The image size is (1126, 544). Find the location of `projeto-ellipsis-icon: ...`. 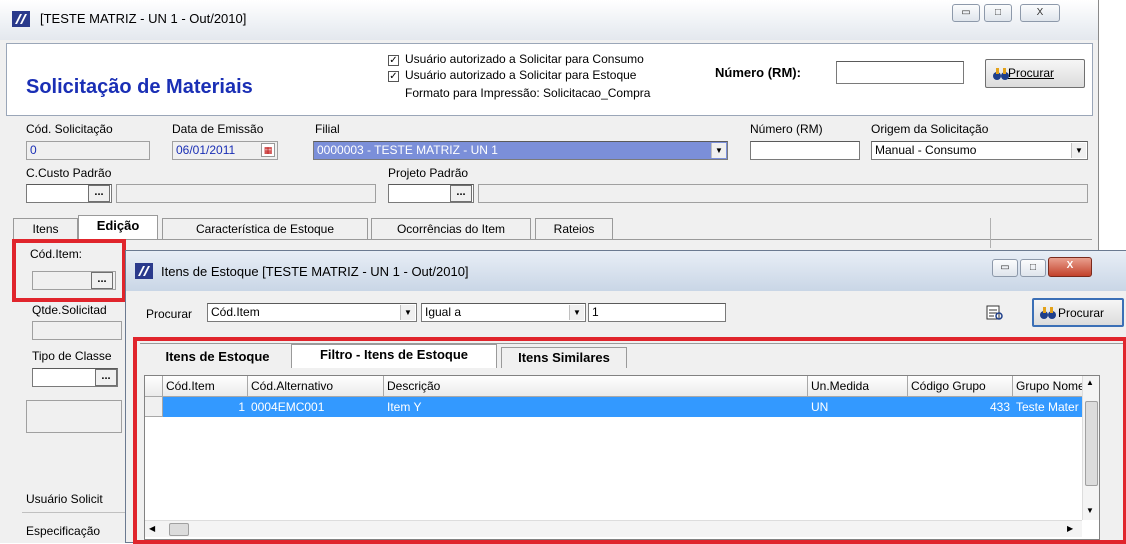

projeto-ellipsis-icon: ... is located at coordinates (461, 193).